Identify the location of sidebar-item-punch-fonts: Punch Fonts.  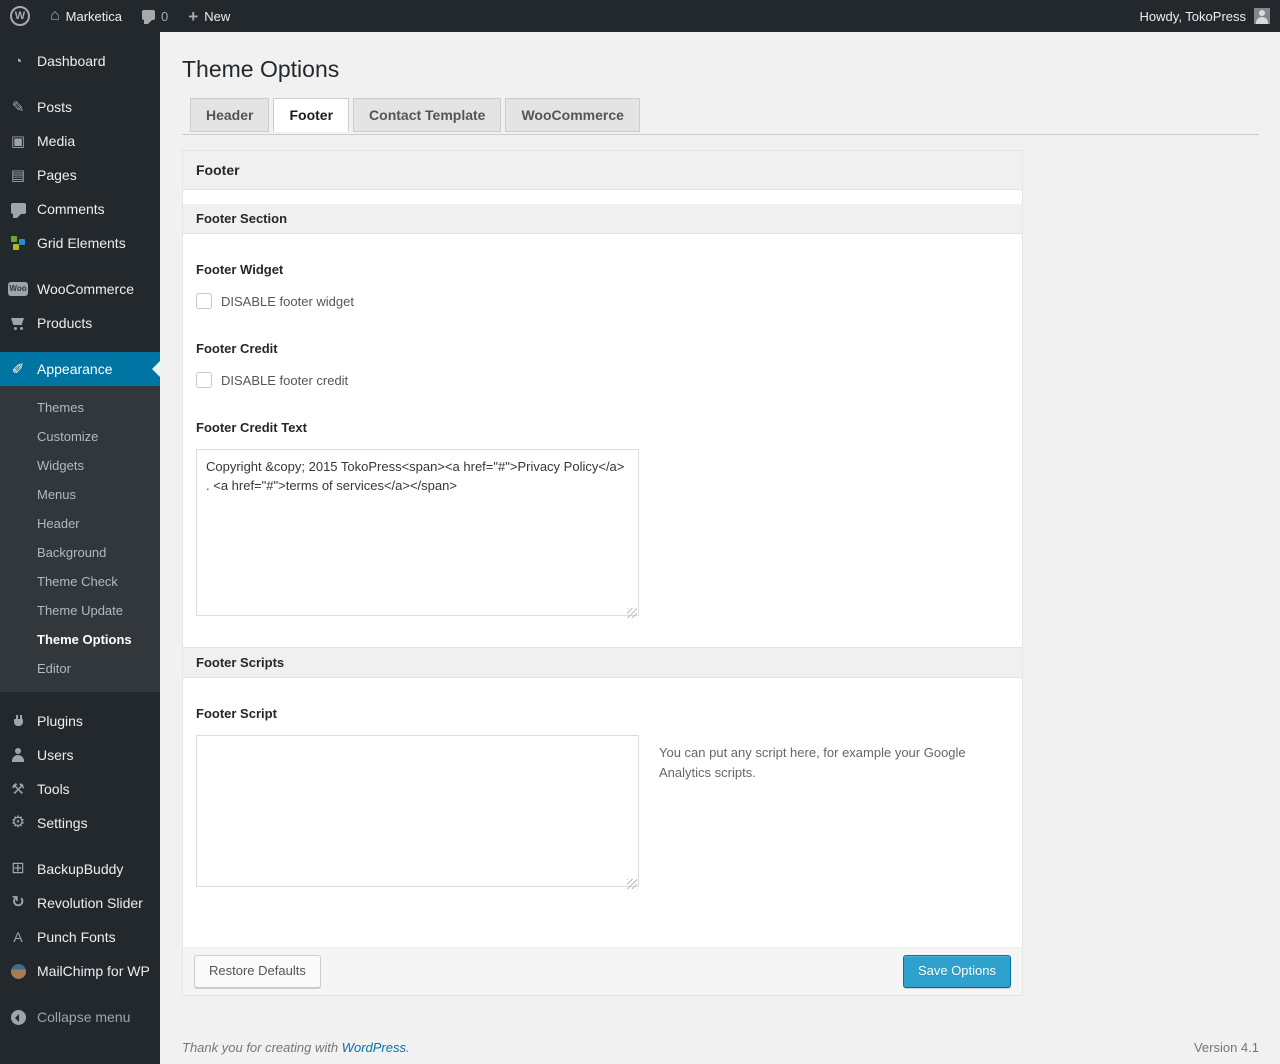
(80, 937).